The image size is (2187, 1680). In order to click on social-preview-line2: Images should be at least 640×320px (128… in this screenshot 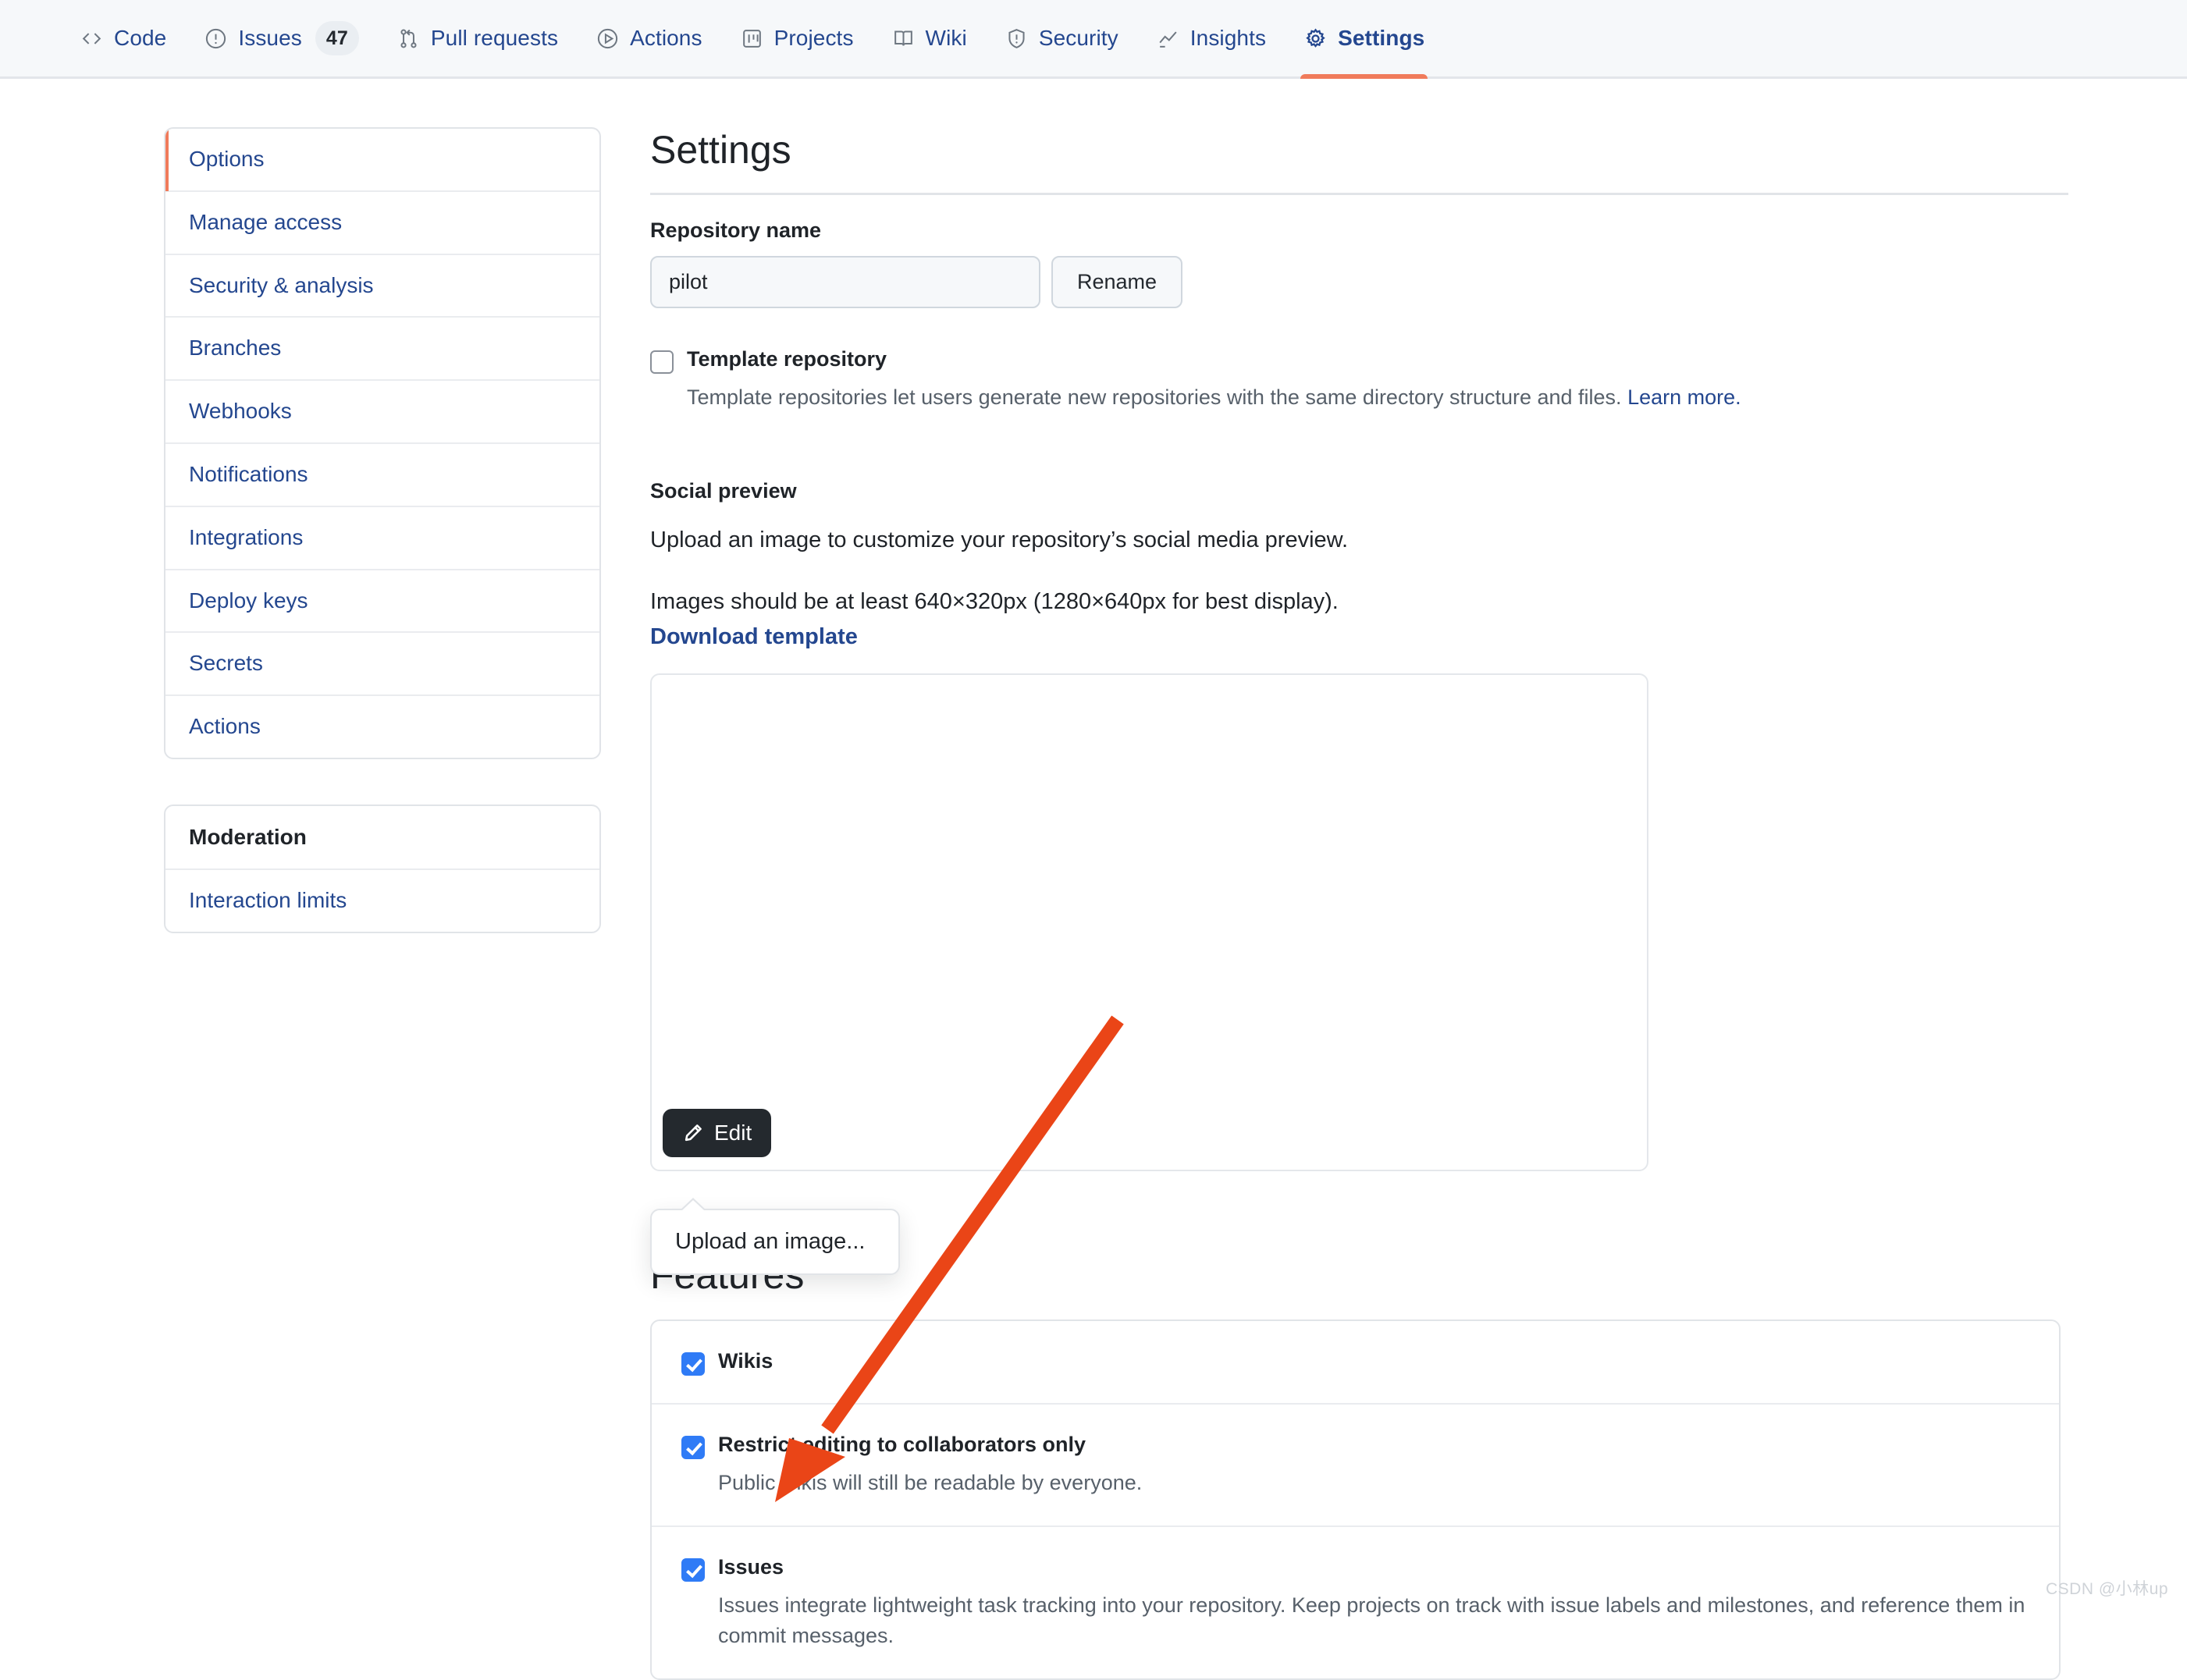, I will do `click(994, 602)`.